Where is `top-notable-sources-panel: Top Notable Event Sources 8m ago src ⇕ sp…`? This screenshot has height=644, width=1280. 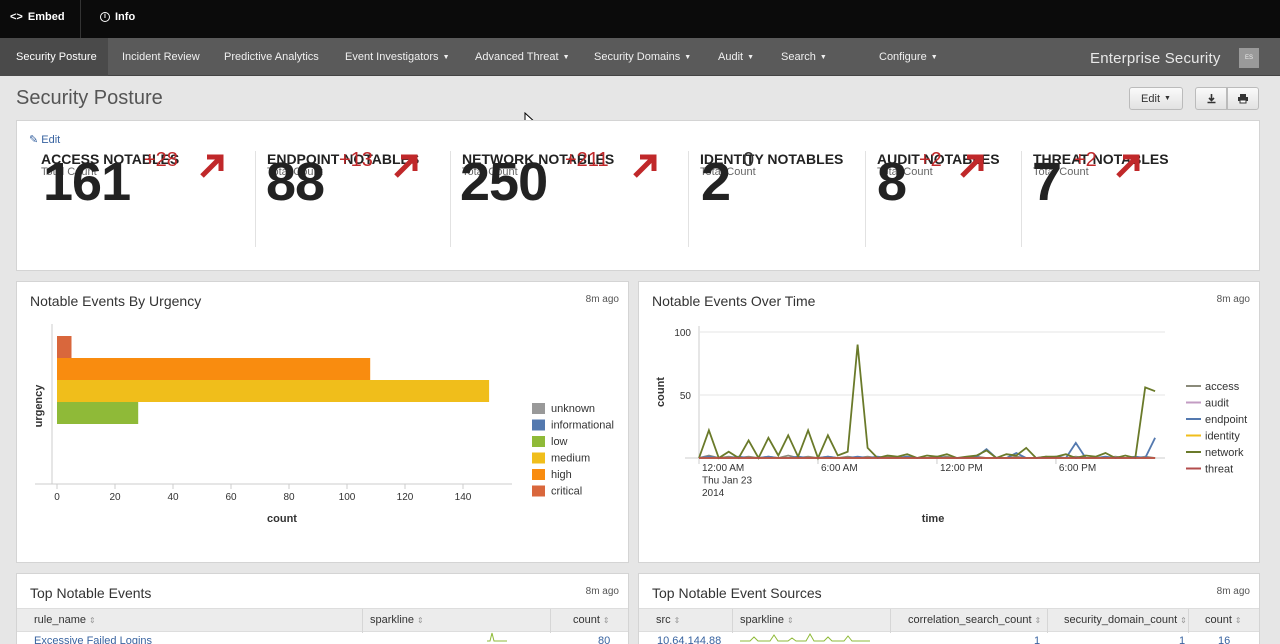 top-notable-sources-panel: Top Notable Event Sources 8m ago src ⇕ sp… is located at coordinates (949, 608).